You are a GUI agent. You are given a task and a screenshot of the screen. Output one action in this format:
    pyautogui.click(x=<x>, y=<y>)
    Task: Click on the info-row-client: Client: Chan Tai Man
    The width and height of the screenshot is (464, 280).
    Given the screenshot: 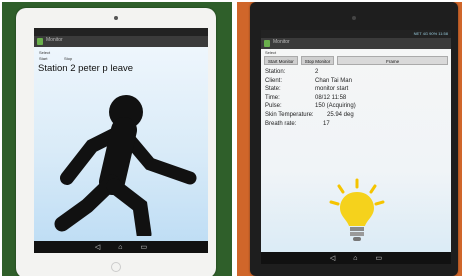 What is the action you would take?
    pyautogui.click(x=340, y=82)
    